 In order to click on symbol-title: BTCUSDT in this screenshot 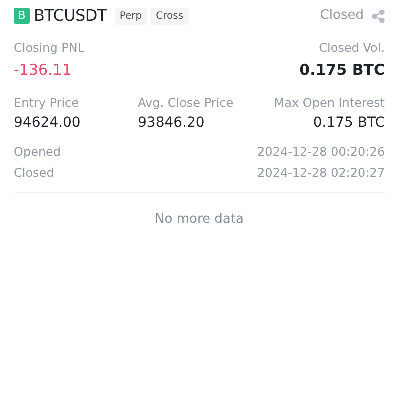, I will do `click(70, 16)`.